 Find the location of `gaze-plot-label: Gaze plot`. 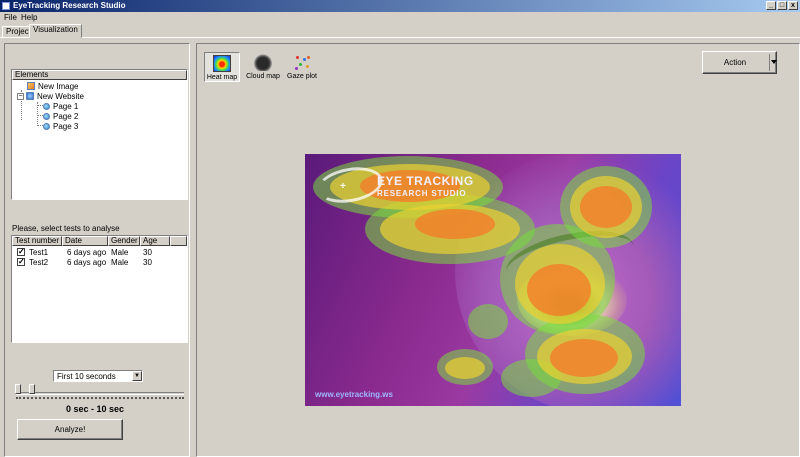

gaze-plot-label: Gaze plot is located at coordinates (302, 76).